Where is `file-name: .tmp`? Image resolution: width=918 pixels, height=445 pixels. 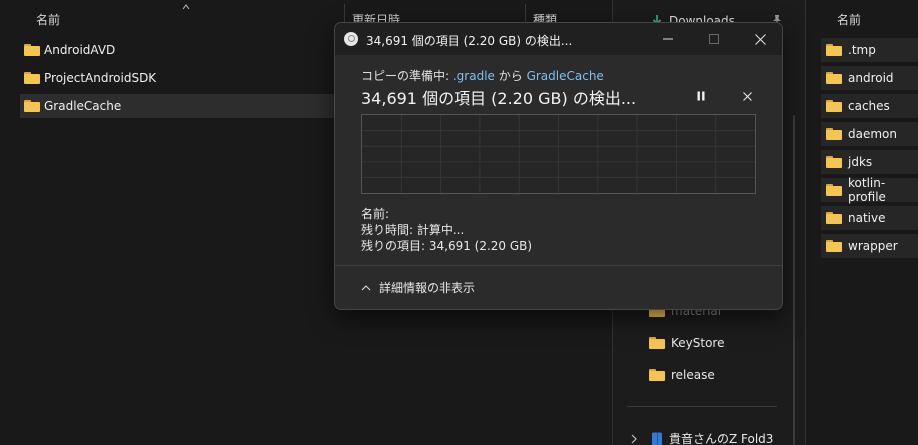
file-name: .tmp is located at coordinates (862, 50).